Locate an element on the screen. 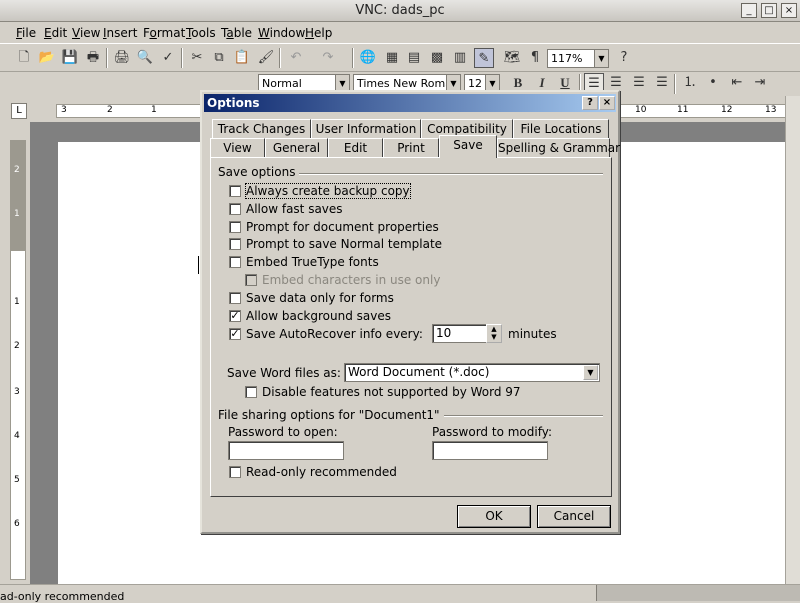  spelling-icon: ✓ is located at coordinates (168, 58).